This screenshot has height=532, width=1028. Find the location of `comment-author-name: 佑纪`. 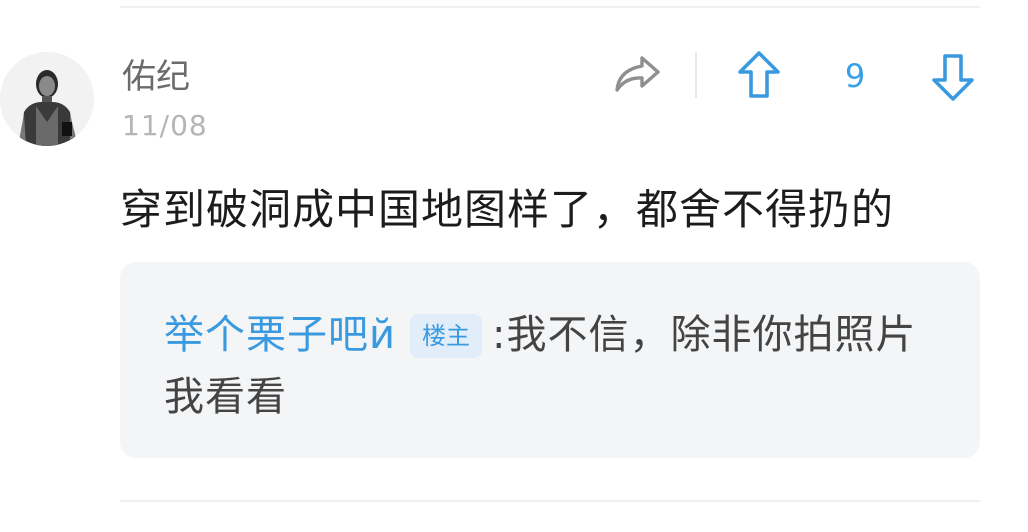

comment-author-name: 佑纪 is located at coordinates (156, 77).